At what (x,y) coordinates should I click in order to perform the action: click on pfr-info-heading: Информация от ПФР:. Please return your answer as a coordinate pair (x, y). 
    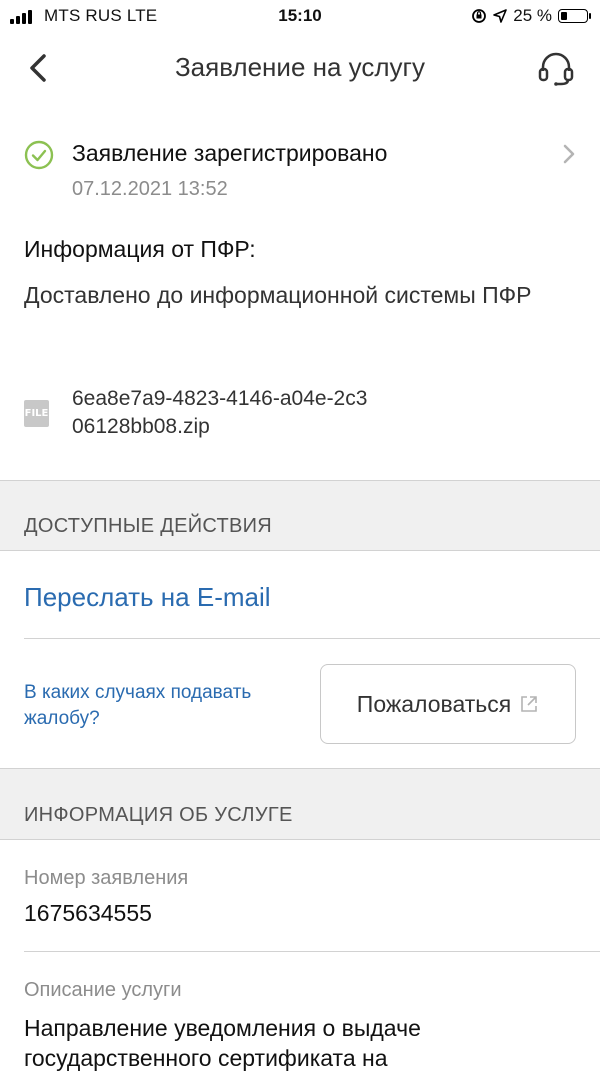
    Looking at the image, I should click on (140, 249).